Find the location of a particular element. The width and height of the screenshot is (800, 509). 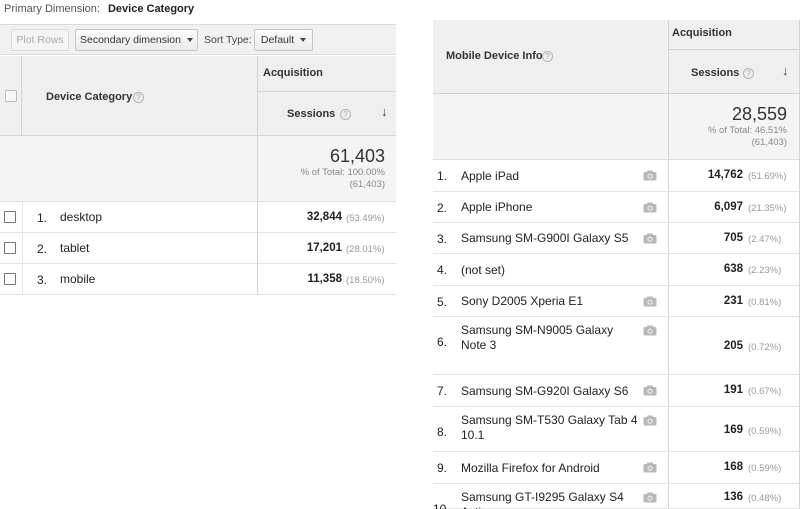

select-all-checkbox is located at coordinates (11, 96).